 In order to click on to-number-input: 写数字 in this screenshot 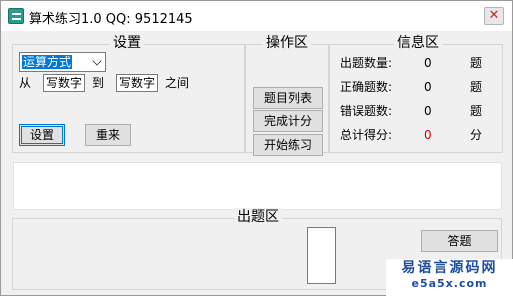, I will do `click(137, 83)`.